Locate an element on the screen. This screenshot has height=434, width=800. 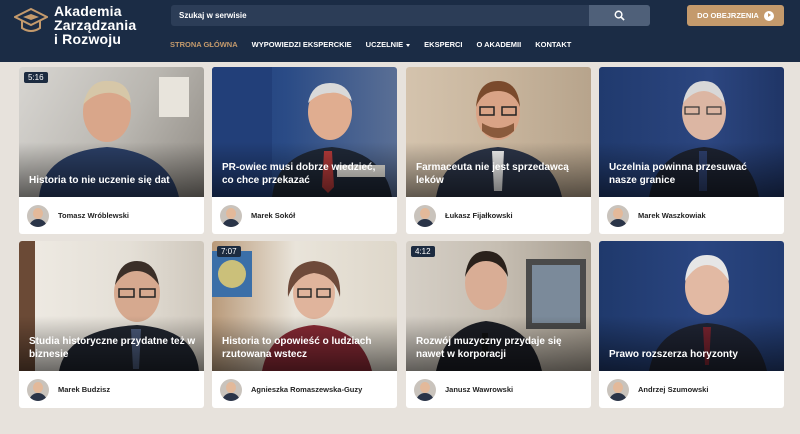
logo-text: Akademia Zarządzania i Rozwoju is located at coordinates (95, 25).